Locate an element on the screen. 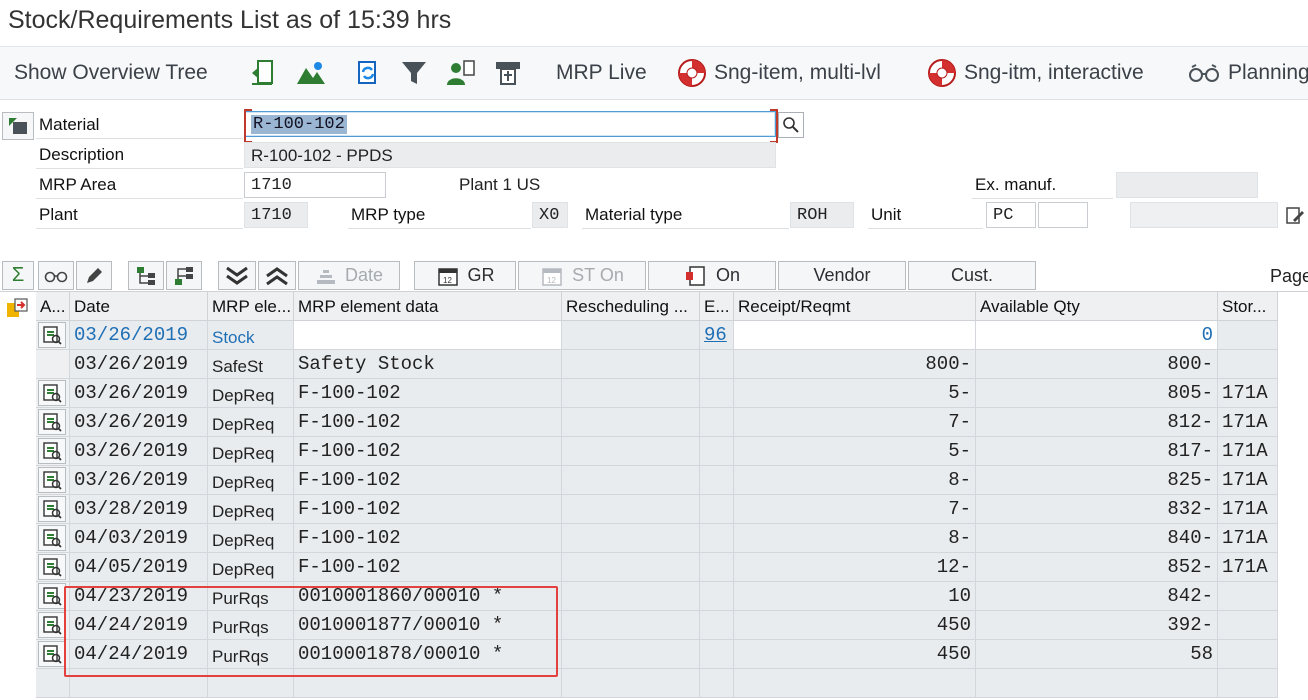 This screenshot has height=700, width=1308. table-row: 03/26/2019 DepReq F-100-102 5- 805- 171A is located at coordinates (639, 393).